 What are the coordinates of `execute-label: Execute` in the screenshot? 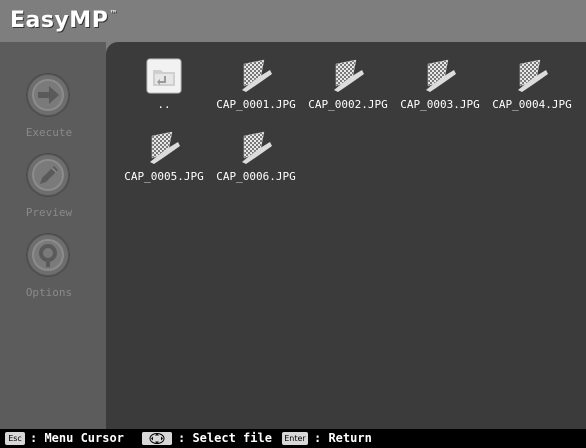 It's located at (49, 132).